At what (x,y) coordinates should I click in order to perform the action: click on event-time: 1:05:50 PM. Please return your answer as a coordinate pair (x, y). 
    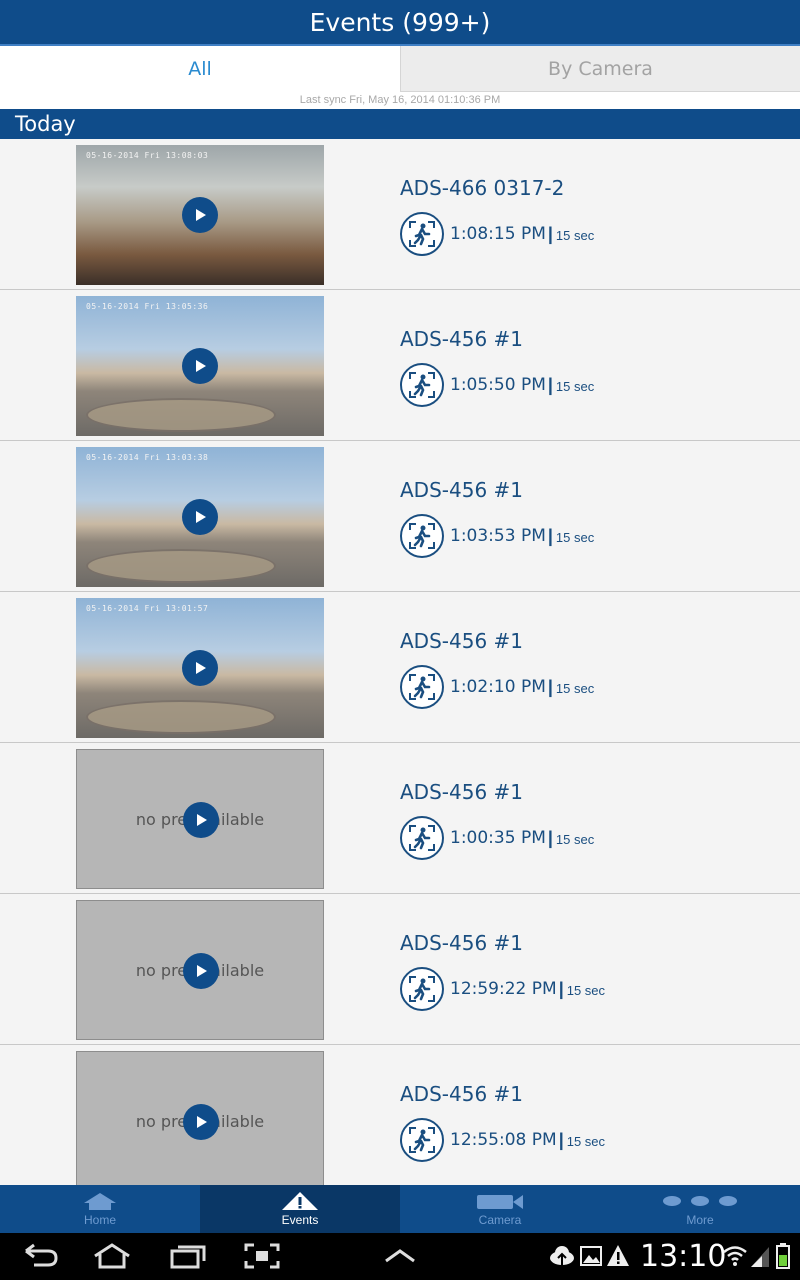
    Looking at the image, I should click on (498, 385).